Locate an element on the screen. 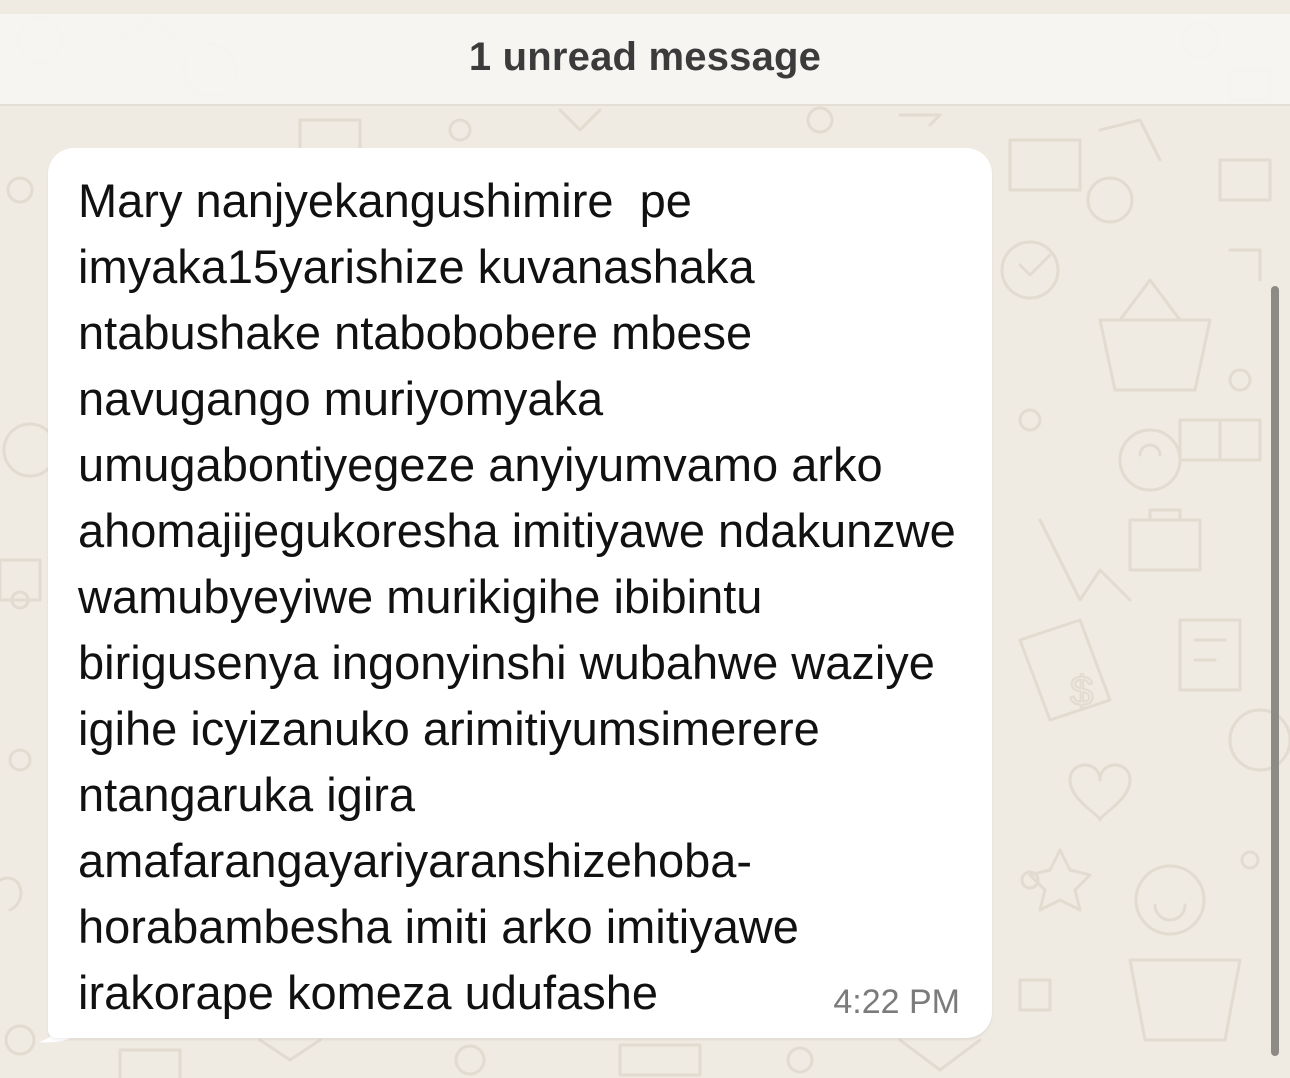 This screenshot has width=1290, height=1078. scrollbar-thumb is located at coordinates (1275, 671).